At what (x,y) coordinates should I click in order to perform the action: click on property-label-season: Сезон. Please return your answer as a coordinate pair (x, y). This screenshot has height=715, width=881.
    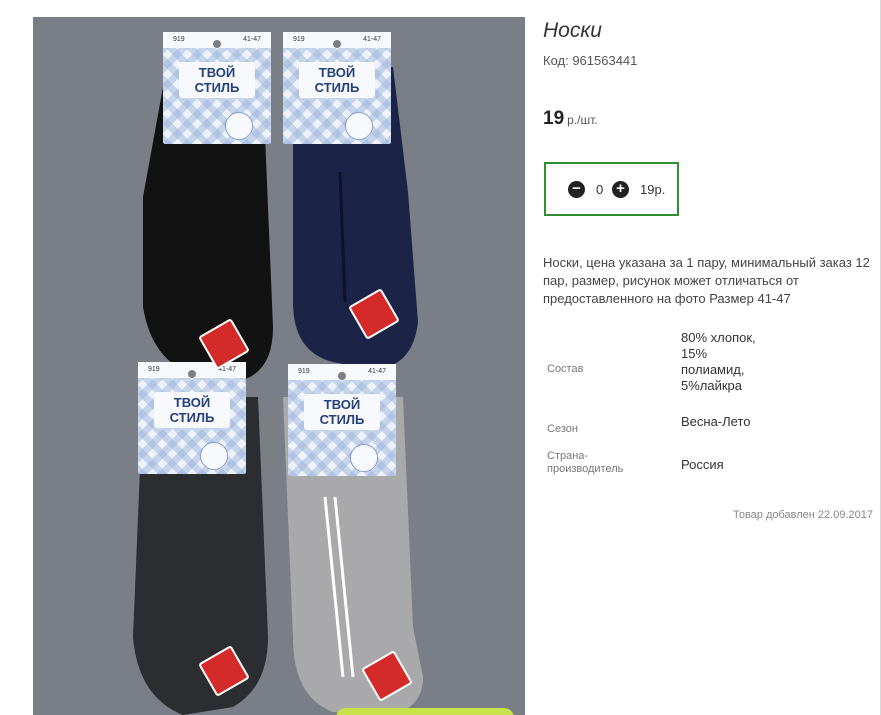
    Looking at the image, I should click on (562, 429).